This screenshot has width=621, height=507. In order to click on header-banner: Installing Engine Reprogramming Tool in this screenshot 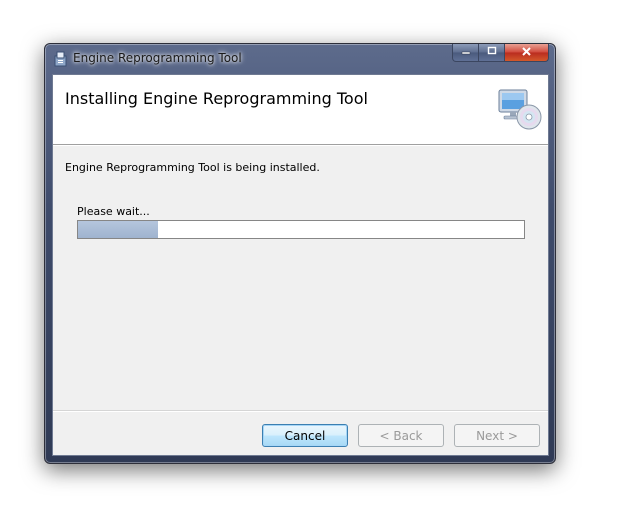, I will do `click(300, 110)`.